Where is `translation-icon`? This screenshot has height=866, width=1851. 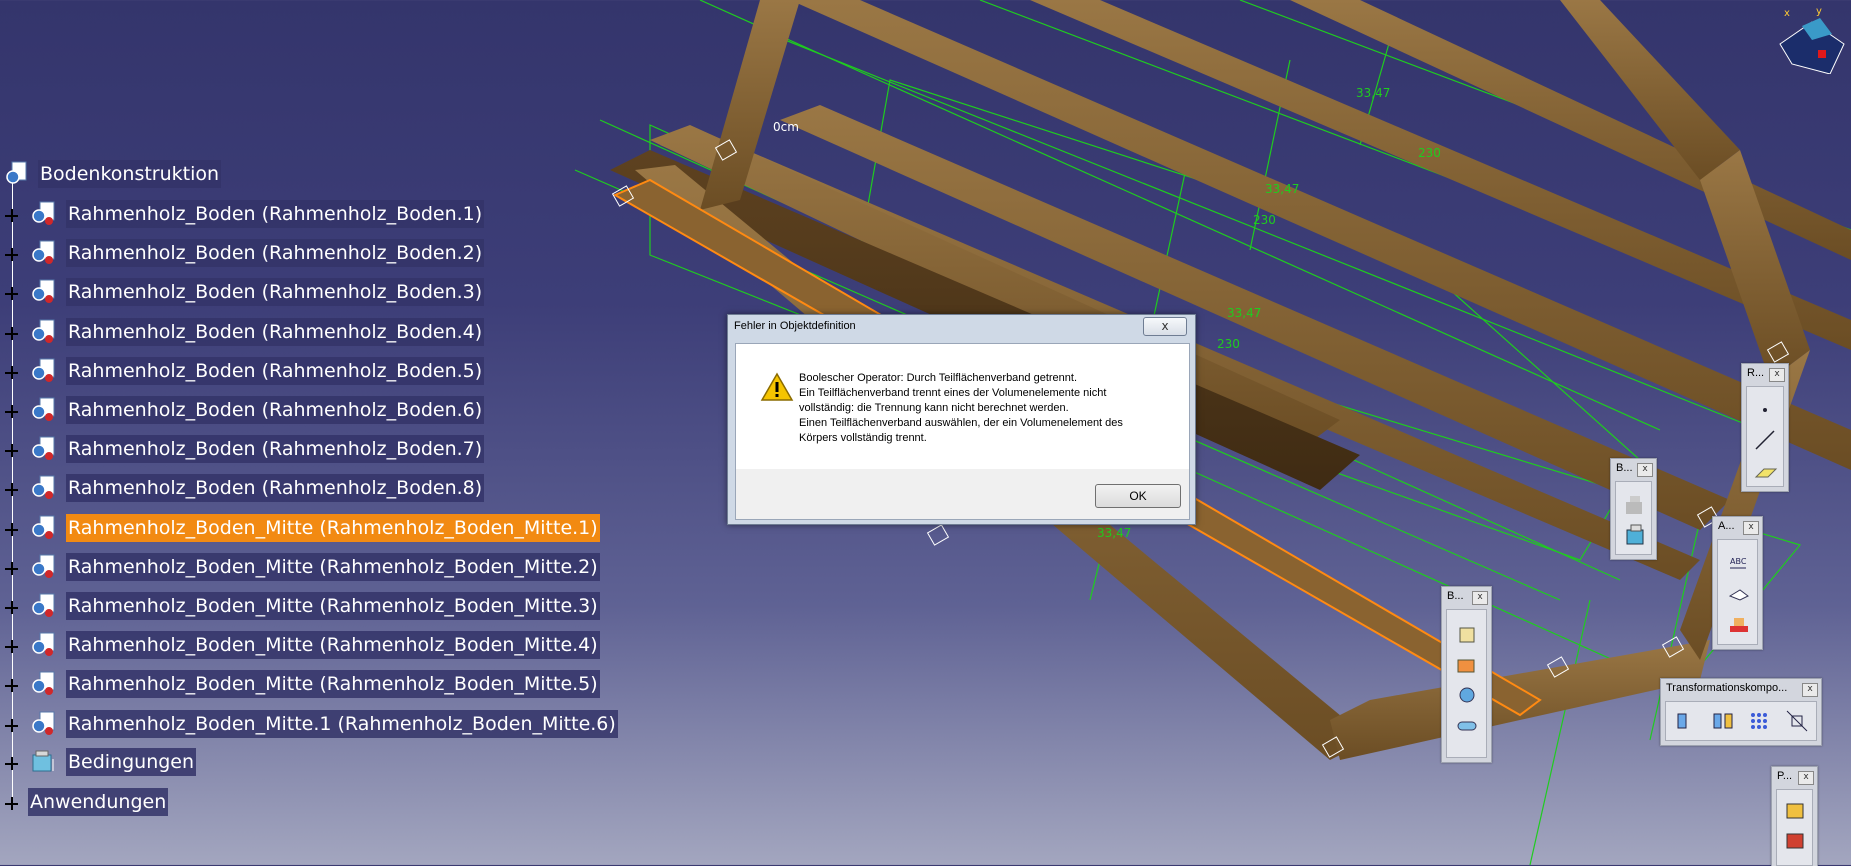 translation-icon is located at coordinates (1685, 721).